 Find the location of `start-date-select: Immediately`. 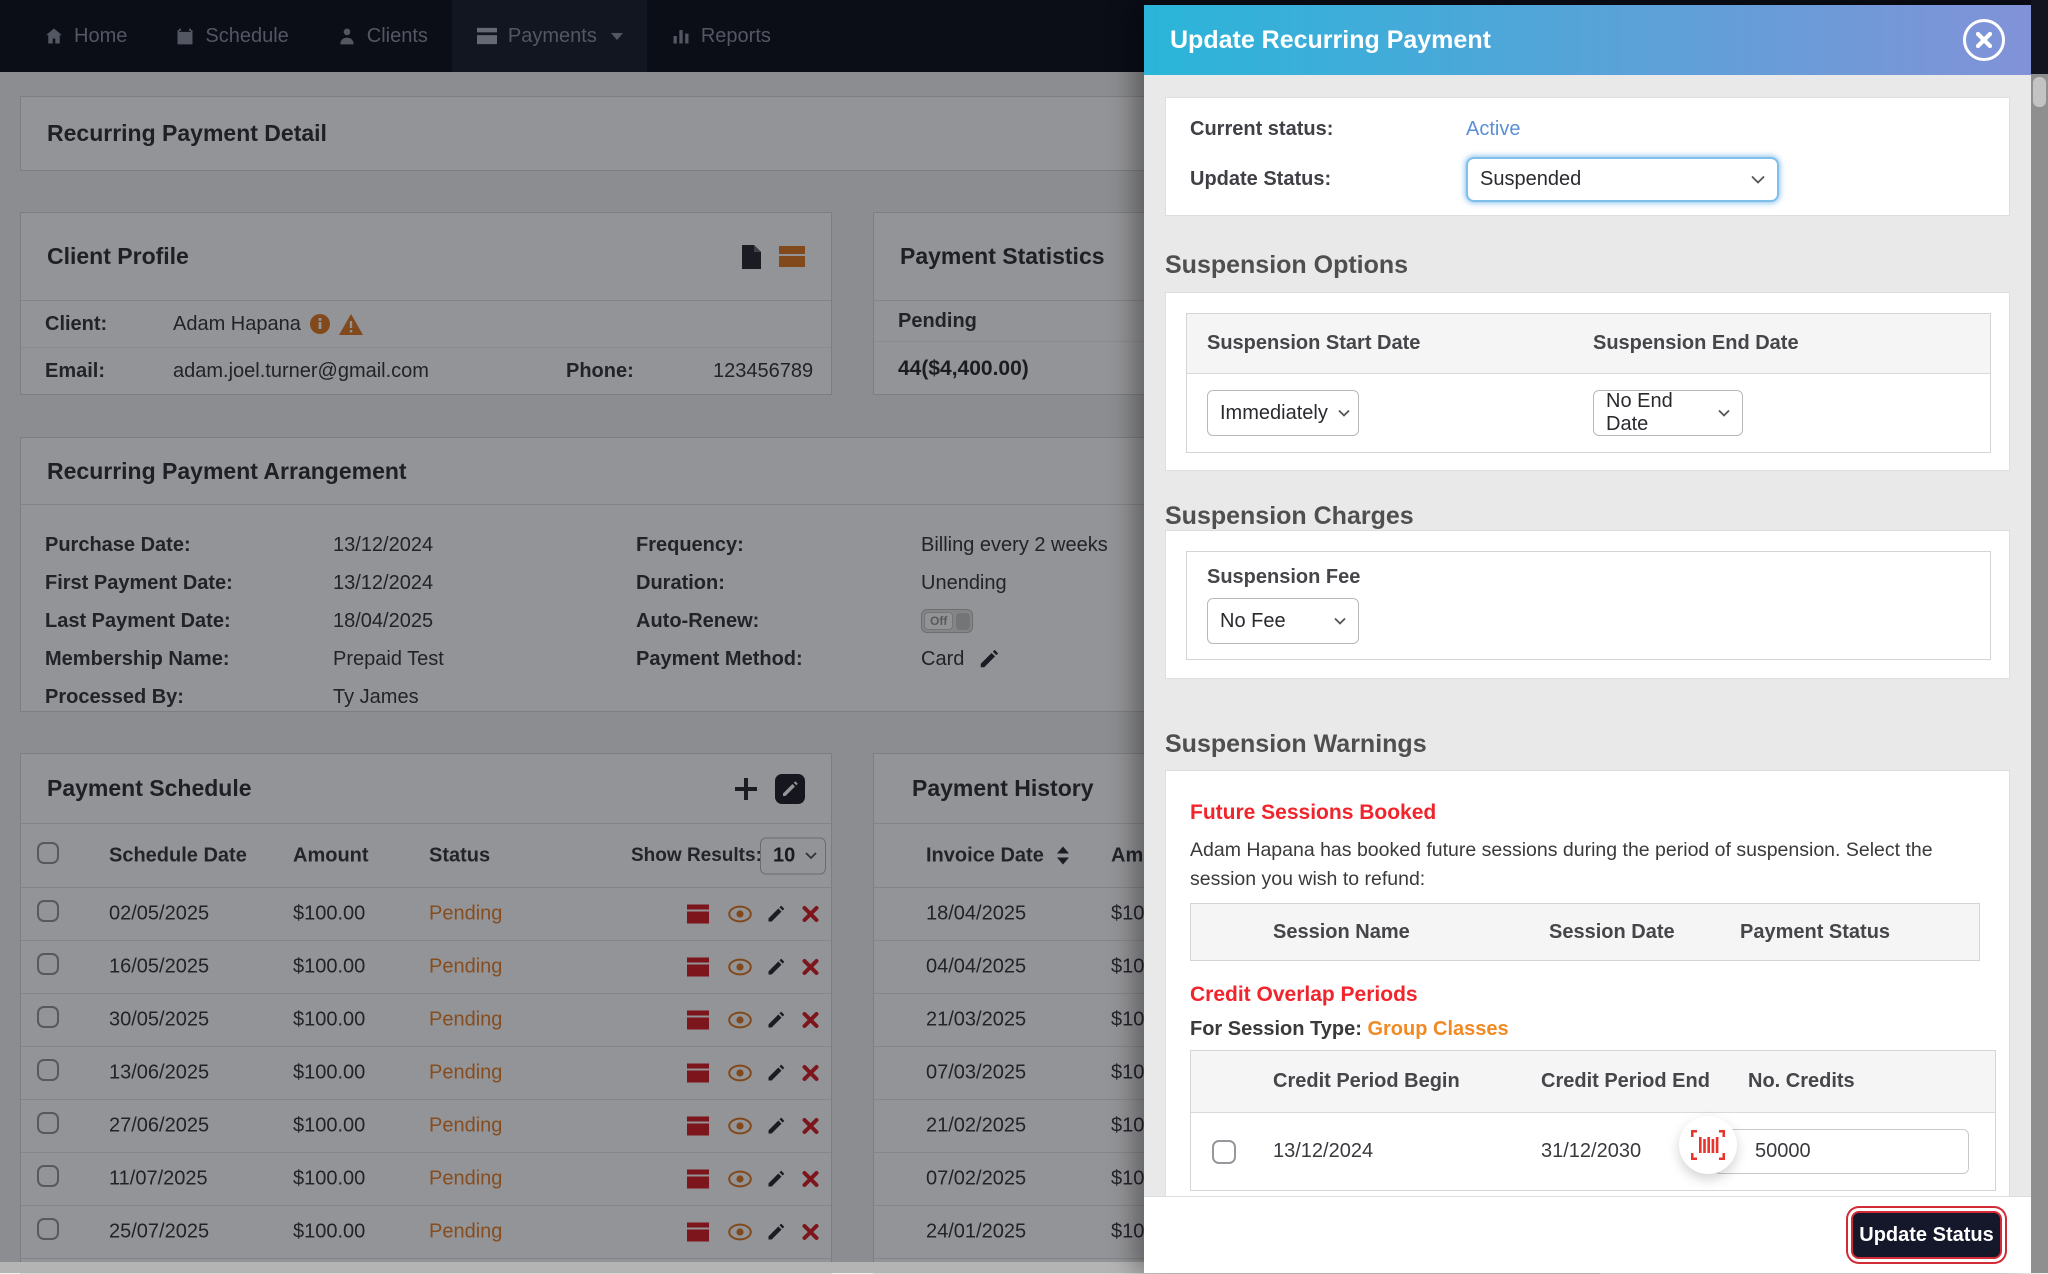

start-date-select: Immediately is located at coordinates (1283, 413).